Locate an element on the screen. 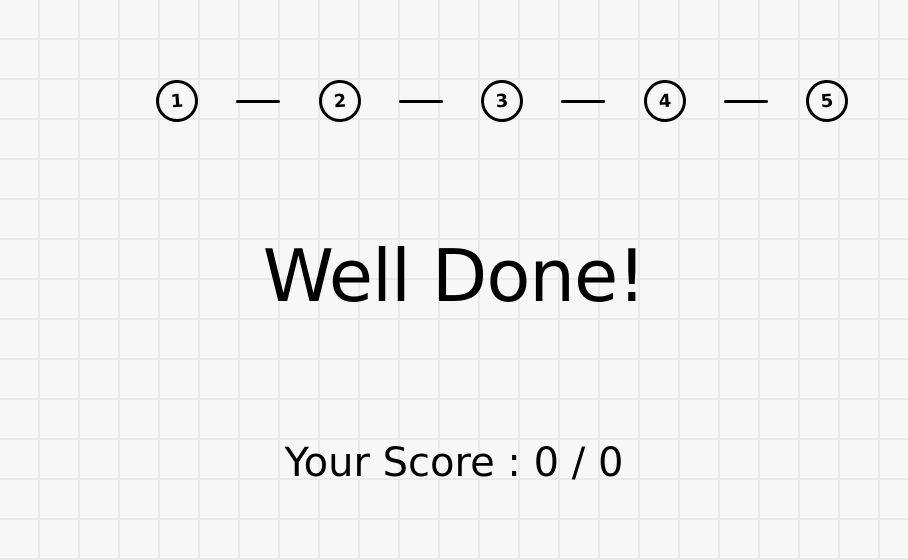  score-total: 0 is located at coordinates (610, 463).